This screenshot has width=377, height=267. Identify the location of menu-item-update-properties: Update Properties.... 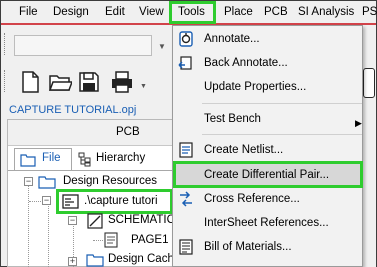
(267, 87).